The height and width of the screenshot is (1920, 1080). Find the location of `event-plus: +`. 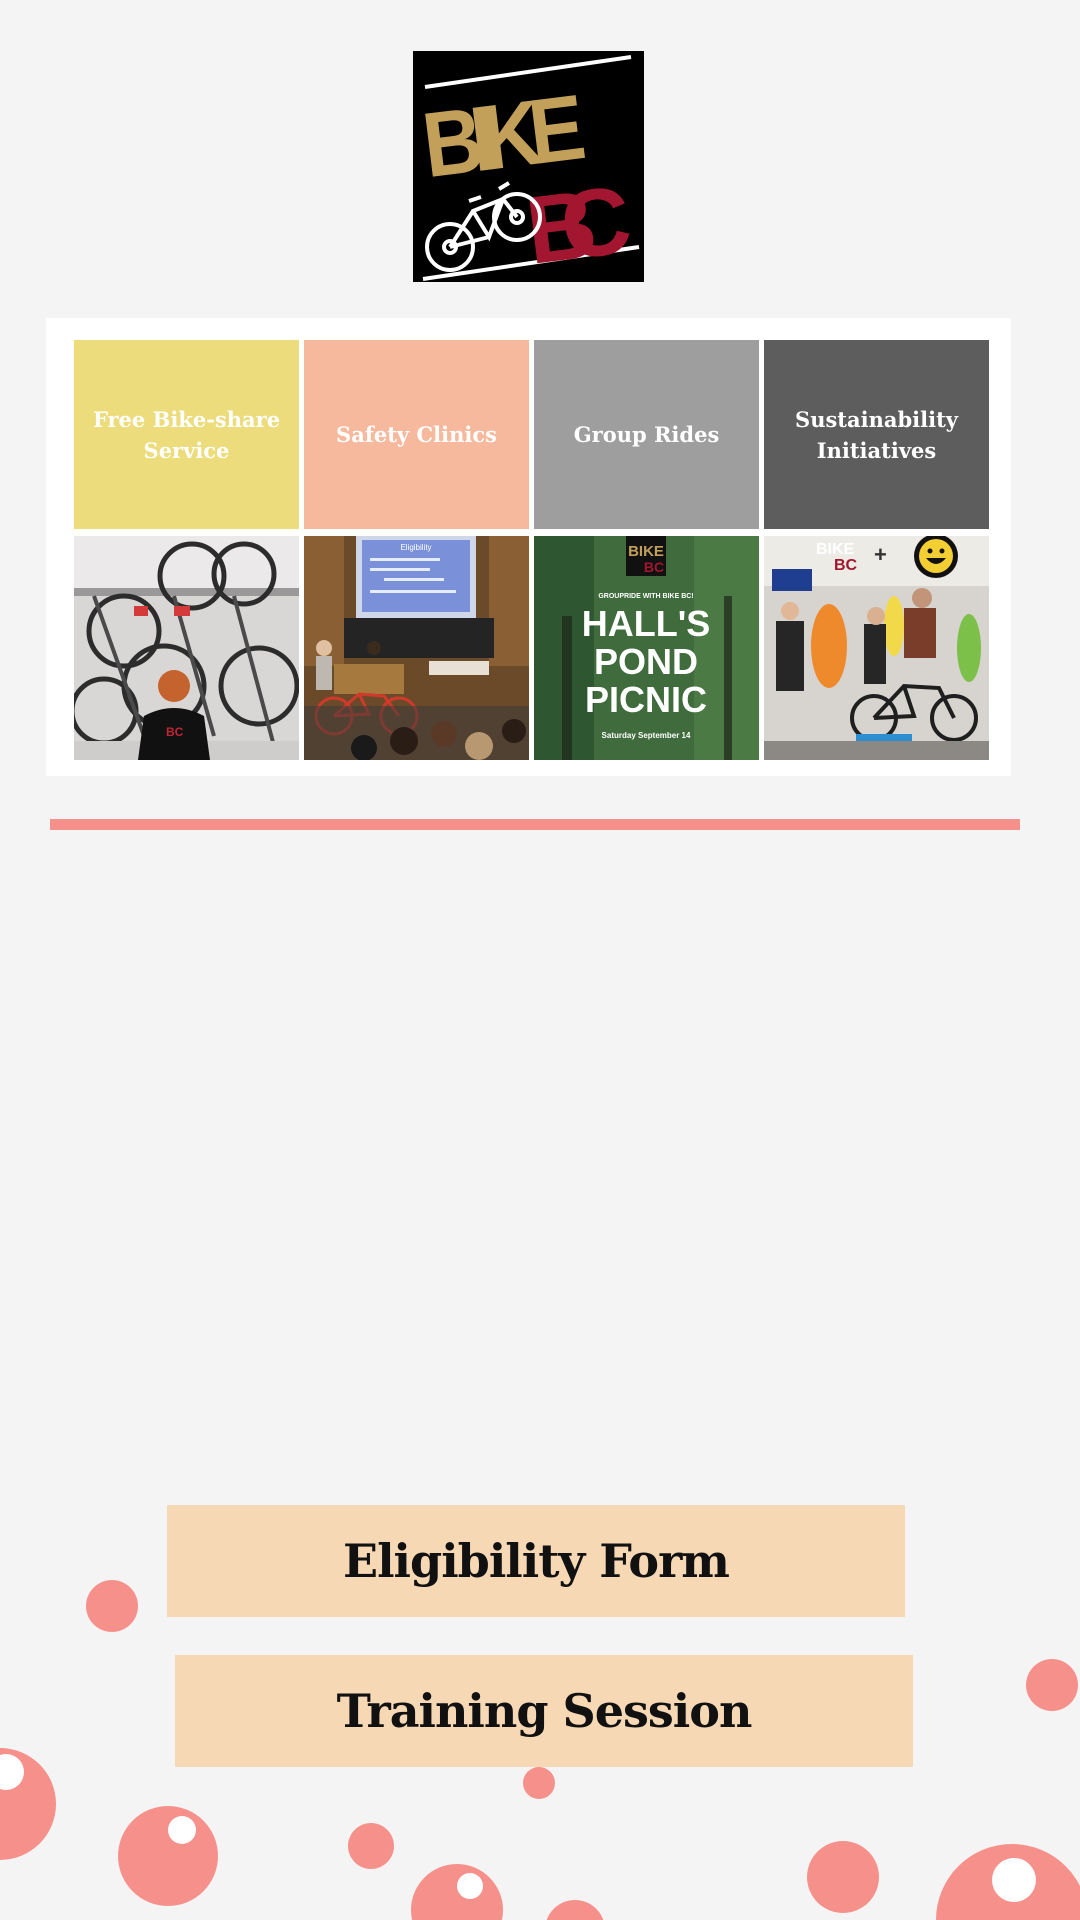

event-plus: + is located at coordinates (880, 554).